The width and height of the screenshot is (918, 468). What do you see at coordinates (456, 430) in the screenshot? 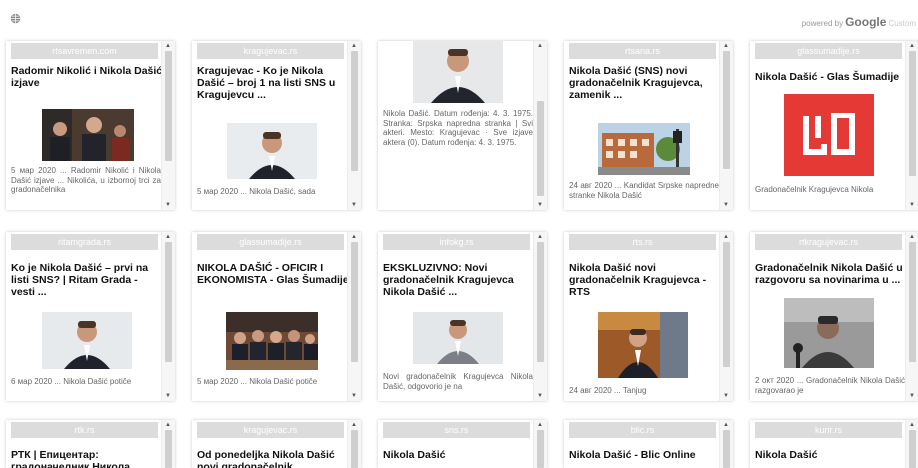
I see `card-source: sns.rs` at bounding box center [456, 430].